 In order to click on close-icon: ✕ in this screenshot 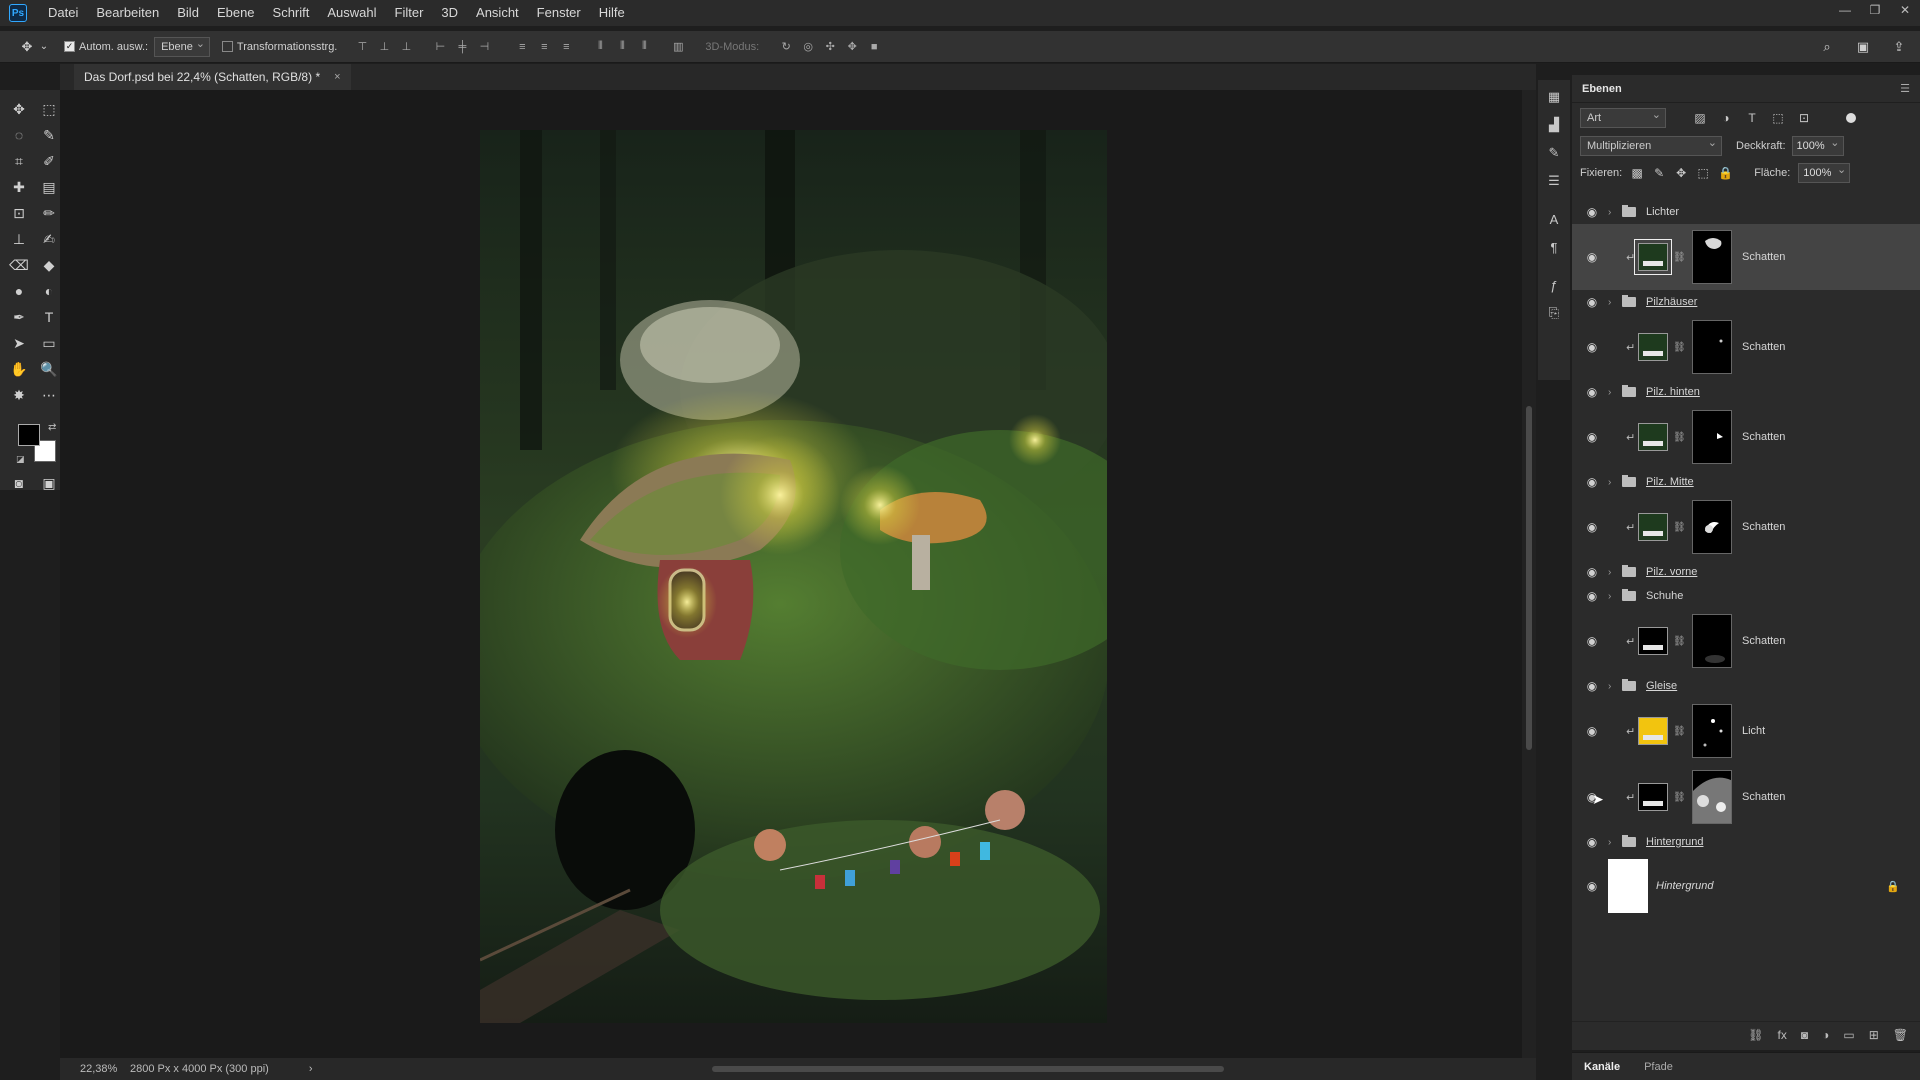, I will do `click(1905, 10)`.